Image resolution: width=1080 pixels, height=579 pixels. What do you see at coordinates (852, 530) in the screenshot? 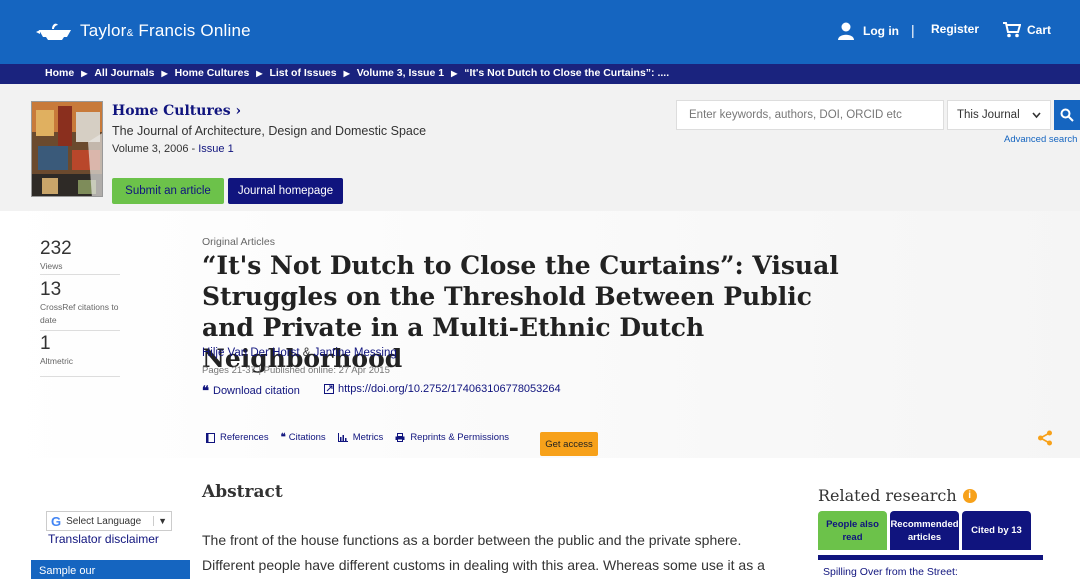
I see `tab-people-also-read: People also read` at bounding box center [852, 530].